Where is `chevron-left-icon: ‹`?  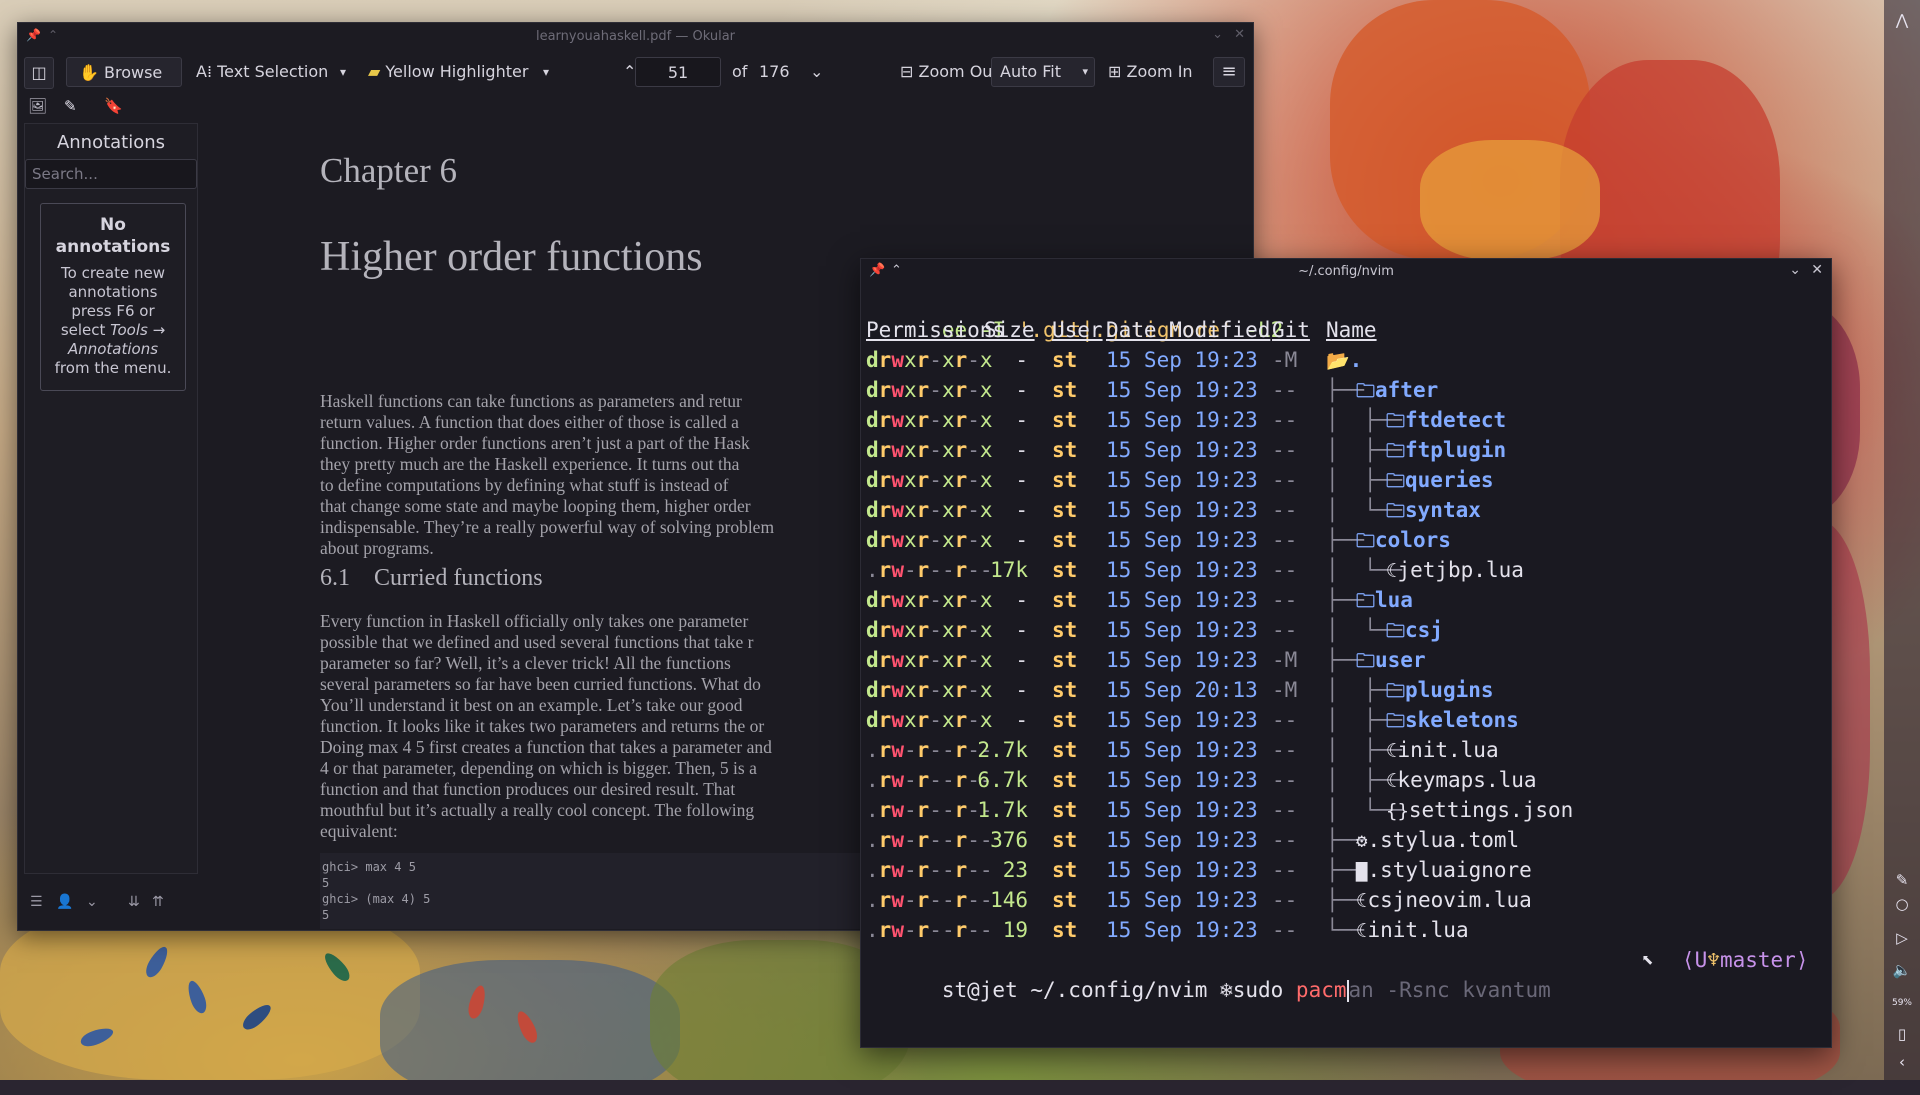
chevron-left-icon: ‹ is located at coordinates (1902, 1062).